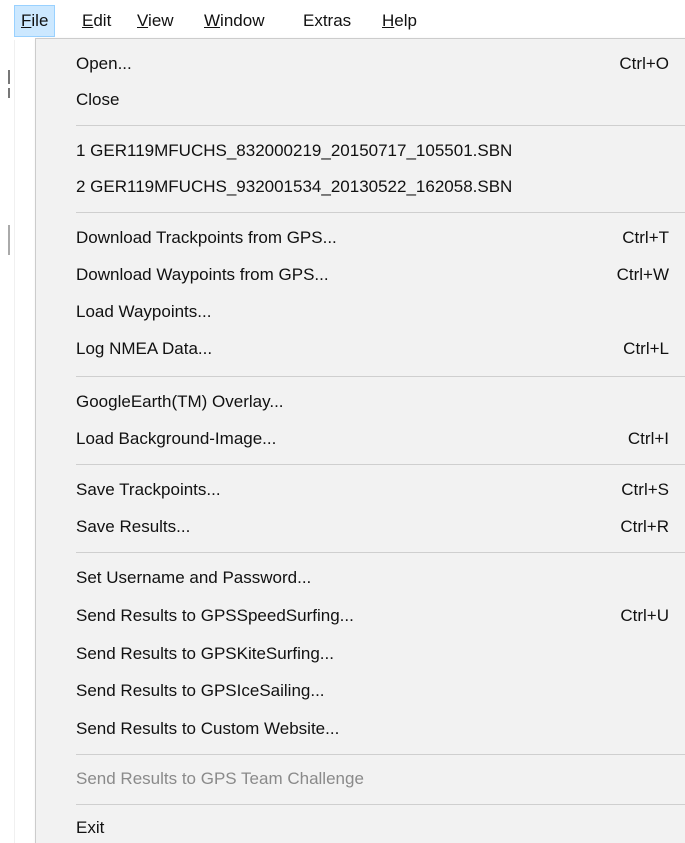 This screenshot has width=685, height=843. Describe the element at coordinates (155, 21) in the screenshot. I see `menu-view: View` at that location.